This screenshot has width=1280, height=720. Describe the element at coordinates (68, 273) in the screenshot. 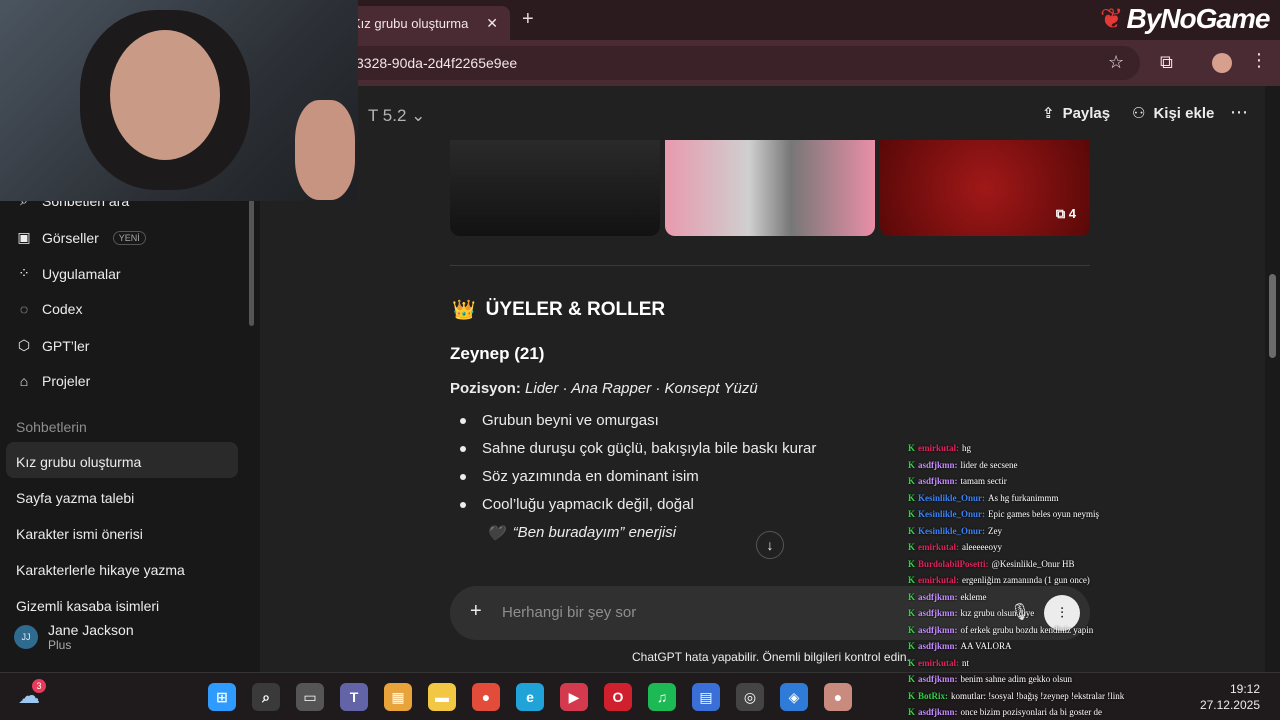

I see `sidebar-item-apps: ⁘ Uygulamalar` at that location.